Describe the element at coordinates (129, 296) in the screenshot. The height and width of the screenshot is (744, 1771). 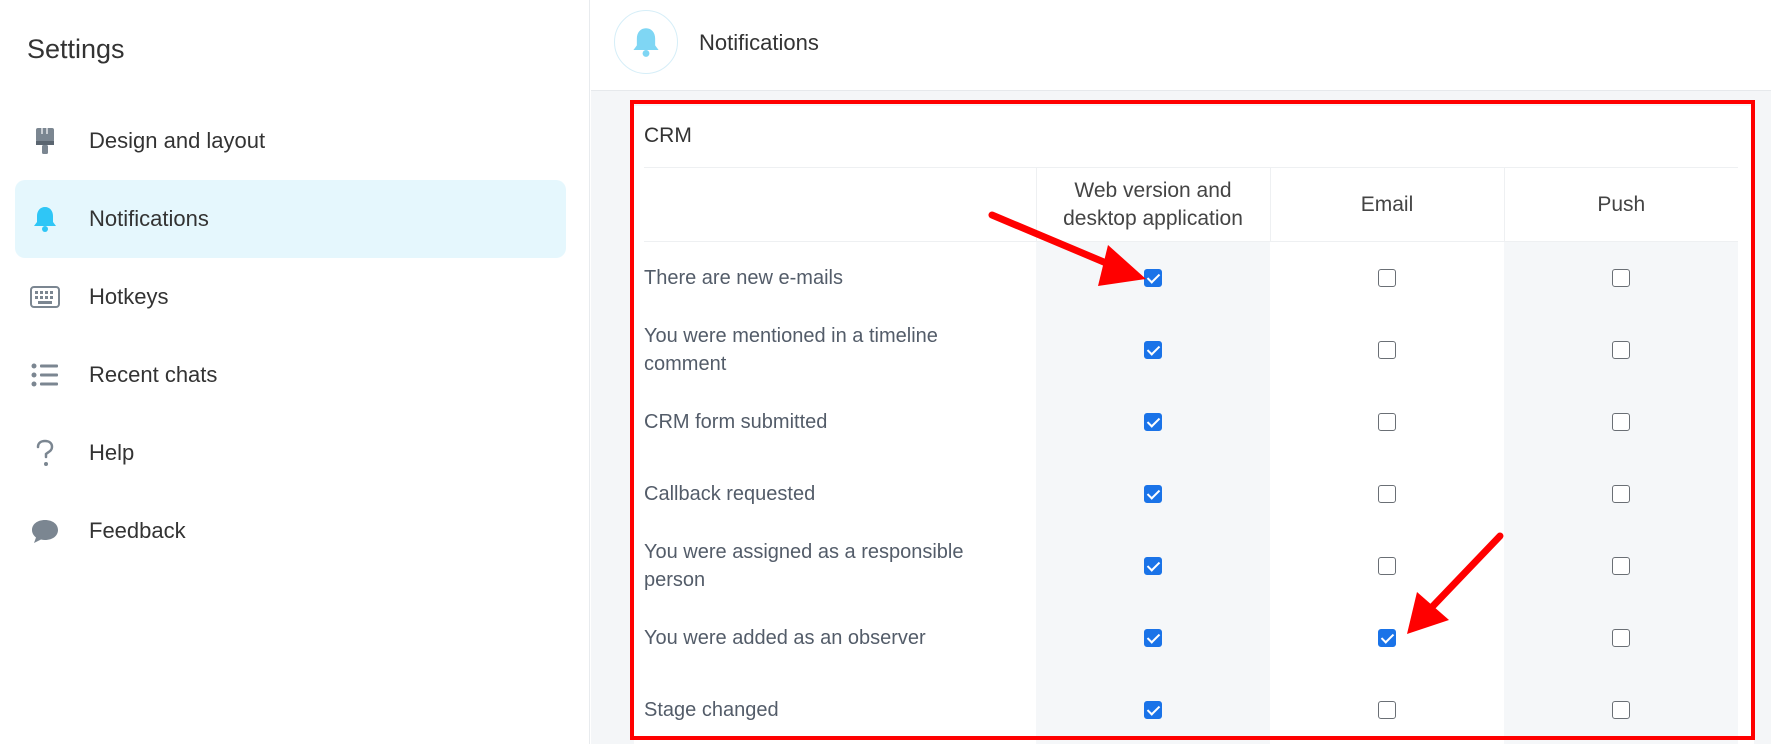
I see `sidebar-item-label: Hotkeys` at that location.